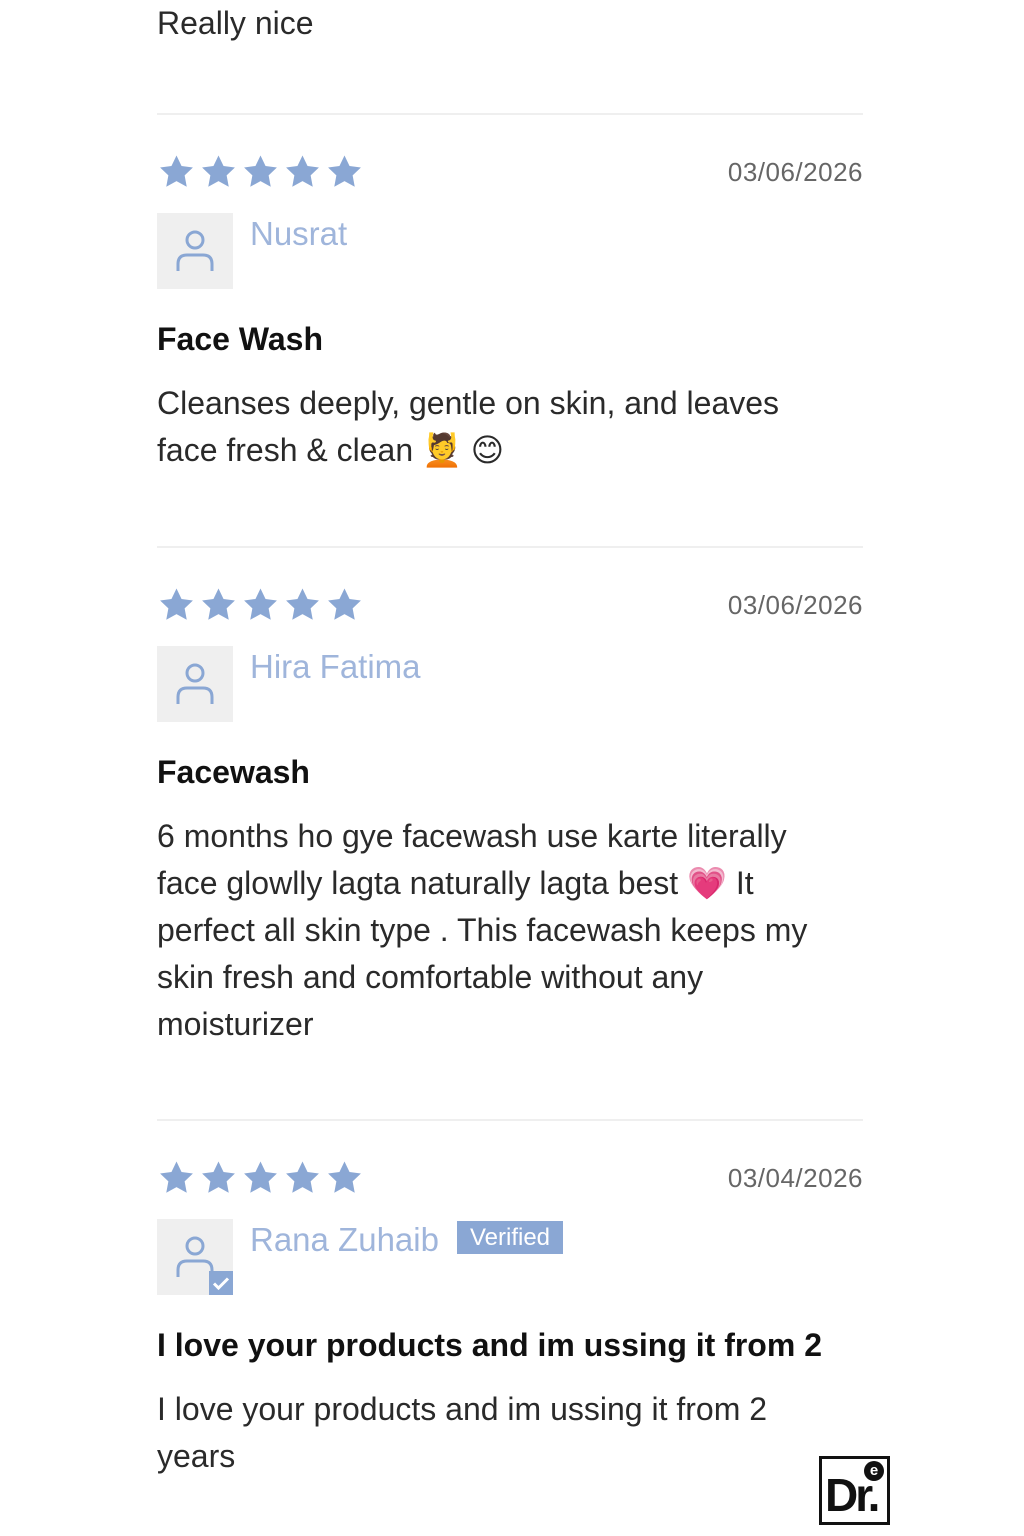 The height and width of the screenshot is (1536, 1024). Describe the element at coordinates (510, 684) in the screenshot. I see `review-author: Hira Fatima` at that location.